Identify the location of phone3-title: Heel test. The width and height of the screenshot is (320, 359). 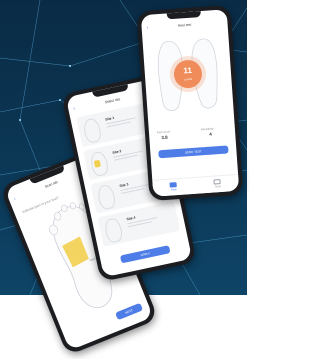
(184, 25).